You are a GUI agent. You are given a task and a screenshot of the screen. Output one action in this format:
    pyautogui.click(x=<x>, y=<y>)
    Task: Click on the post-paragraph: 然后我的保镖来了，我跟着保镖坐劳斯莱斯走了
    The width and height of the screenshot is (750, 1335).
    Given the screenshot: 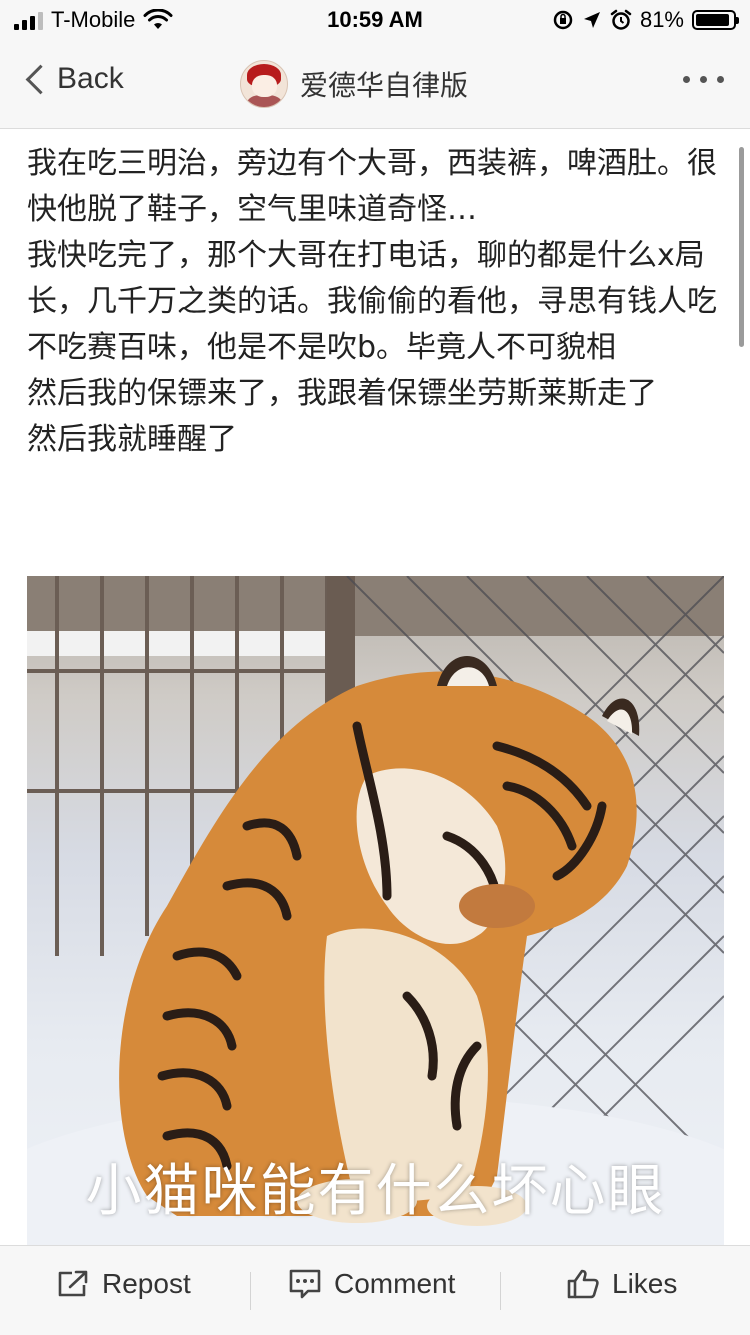 What is the action you would take?
    pyautogui.click(x=342, y=393)
    